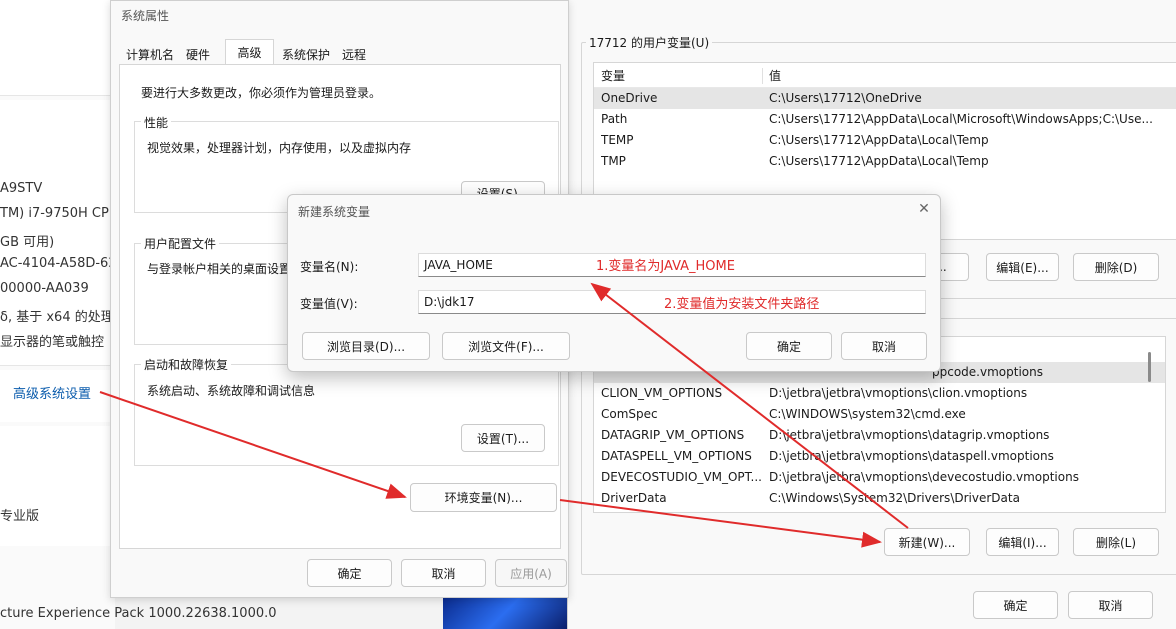 Image resolution: width=1176 pixels, height=629 pixels. Describe the element at coordinates (219, 269) in the screenshot. I see `user-profile-desc: 与登录帐户相关的桌面设置` at that location.